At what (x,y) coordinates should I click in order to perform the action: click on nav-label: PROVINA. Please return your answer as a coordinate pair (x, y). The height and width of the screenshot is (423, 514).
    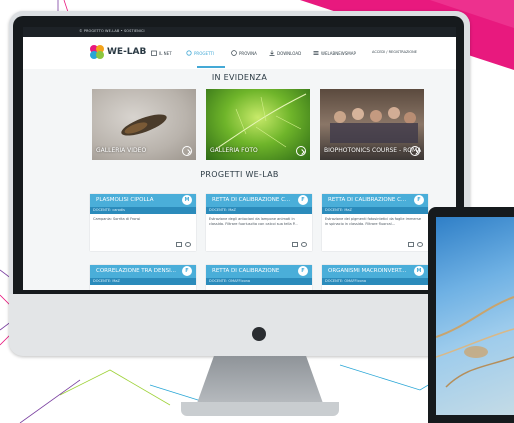
    Looking at the image, I should click on (248, 53).